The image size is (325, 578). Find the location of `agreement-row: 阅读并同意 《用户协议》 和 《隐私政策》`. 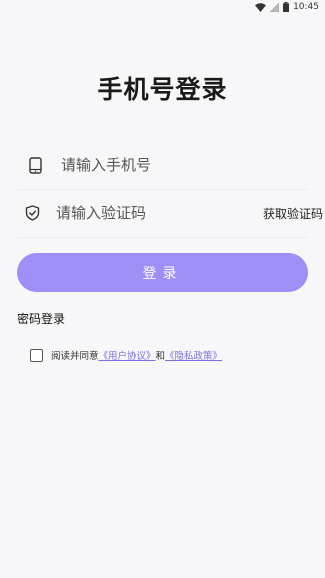

agreement-row: 阅读并同意 《用户协议》 和 《隐私政策》 is located at coordinates (126, 355).